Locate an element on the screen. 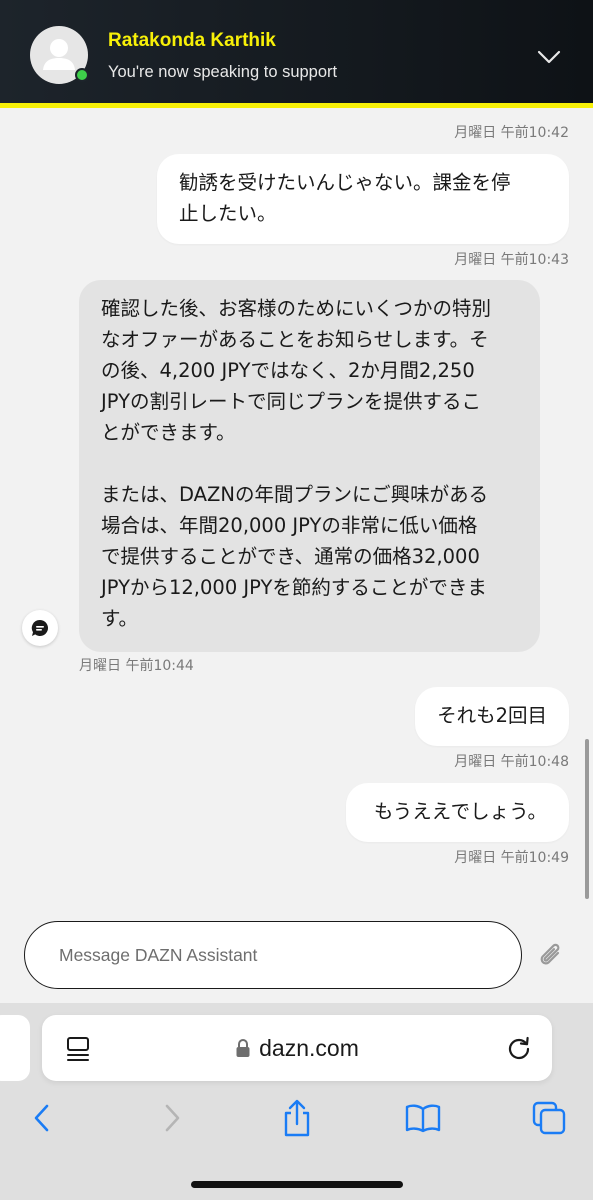 The height and width of the screenshot is (1200, 593). back-arrow-icon is located at coordinates (41, 1118).